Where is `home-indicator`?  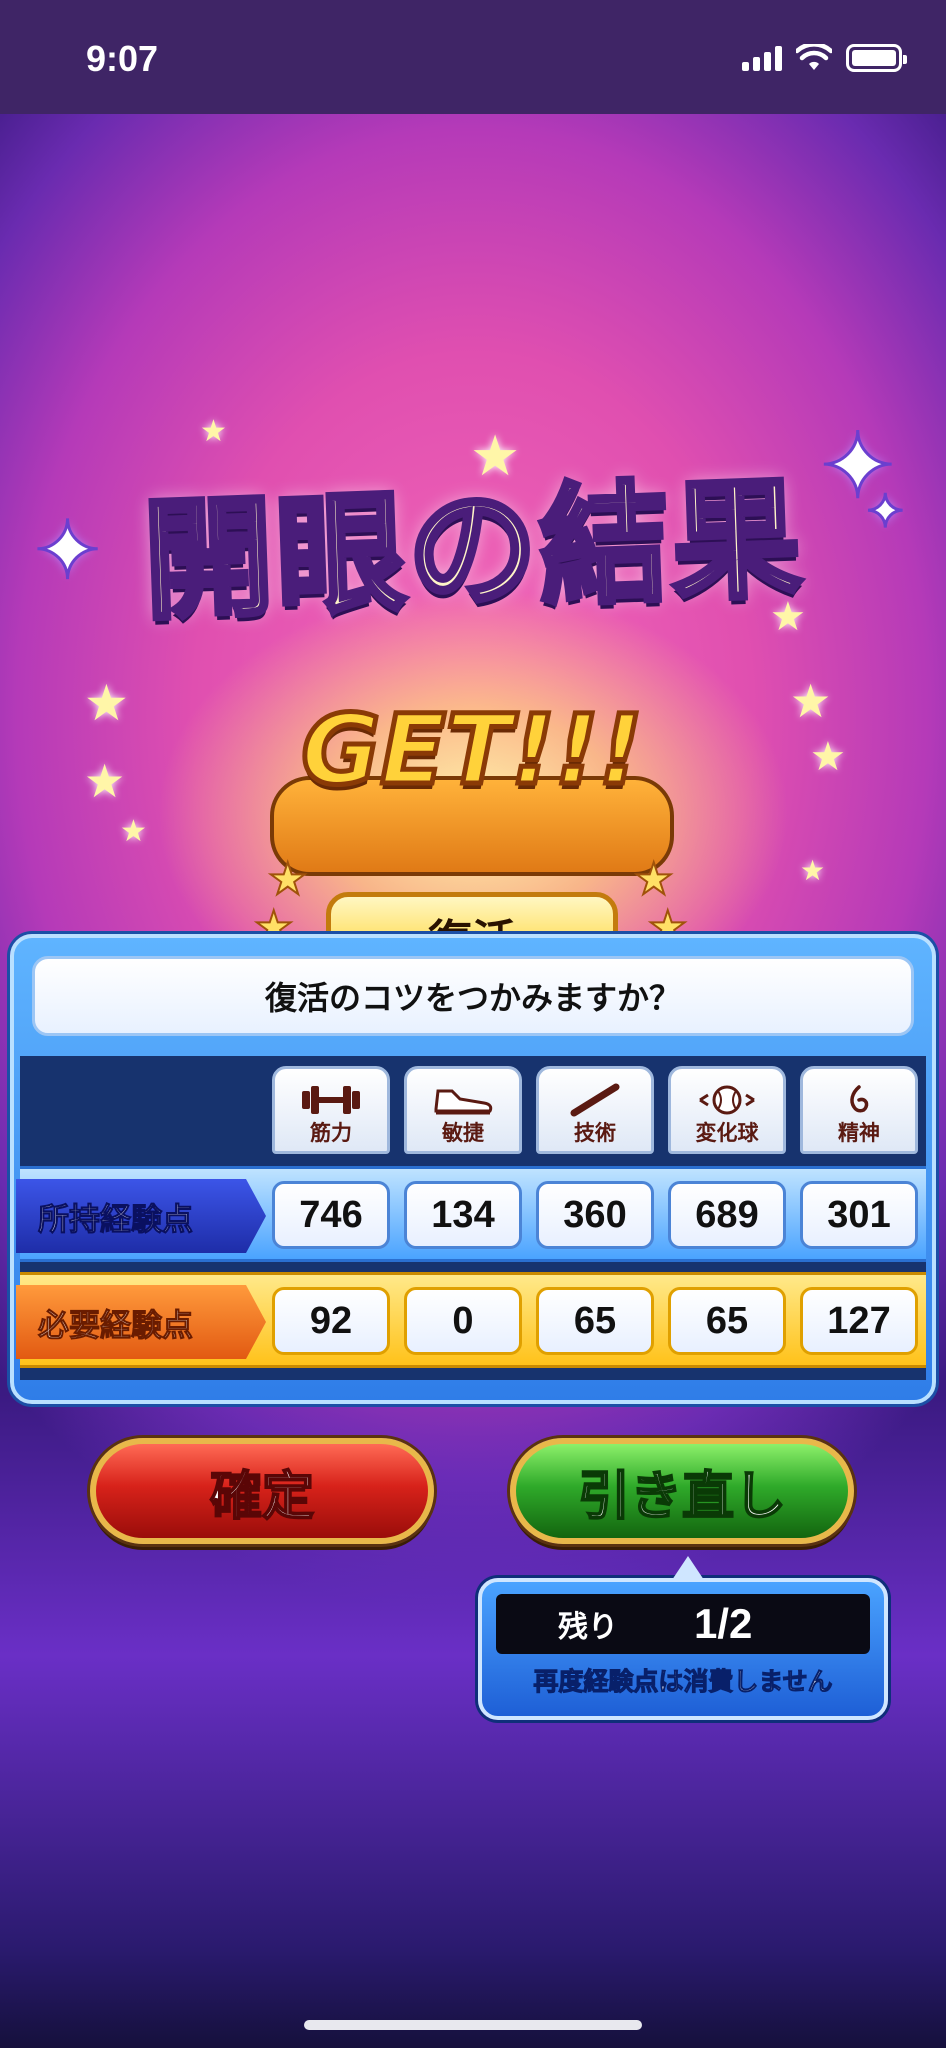
home-indicator is located at coordinates (473, 2025).